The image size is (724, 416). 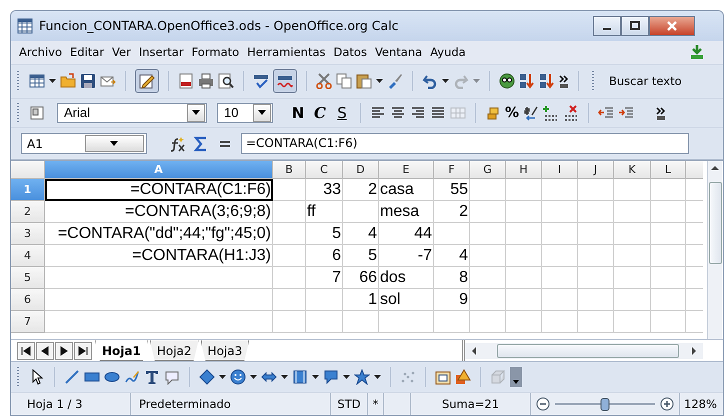 What do you see at coordinates (607, 26) in the screenshot?
I see `minimize-button` at bounding box center [607, 26].